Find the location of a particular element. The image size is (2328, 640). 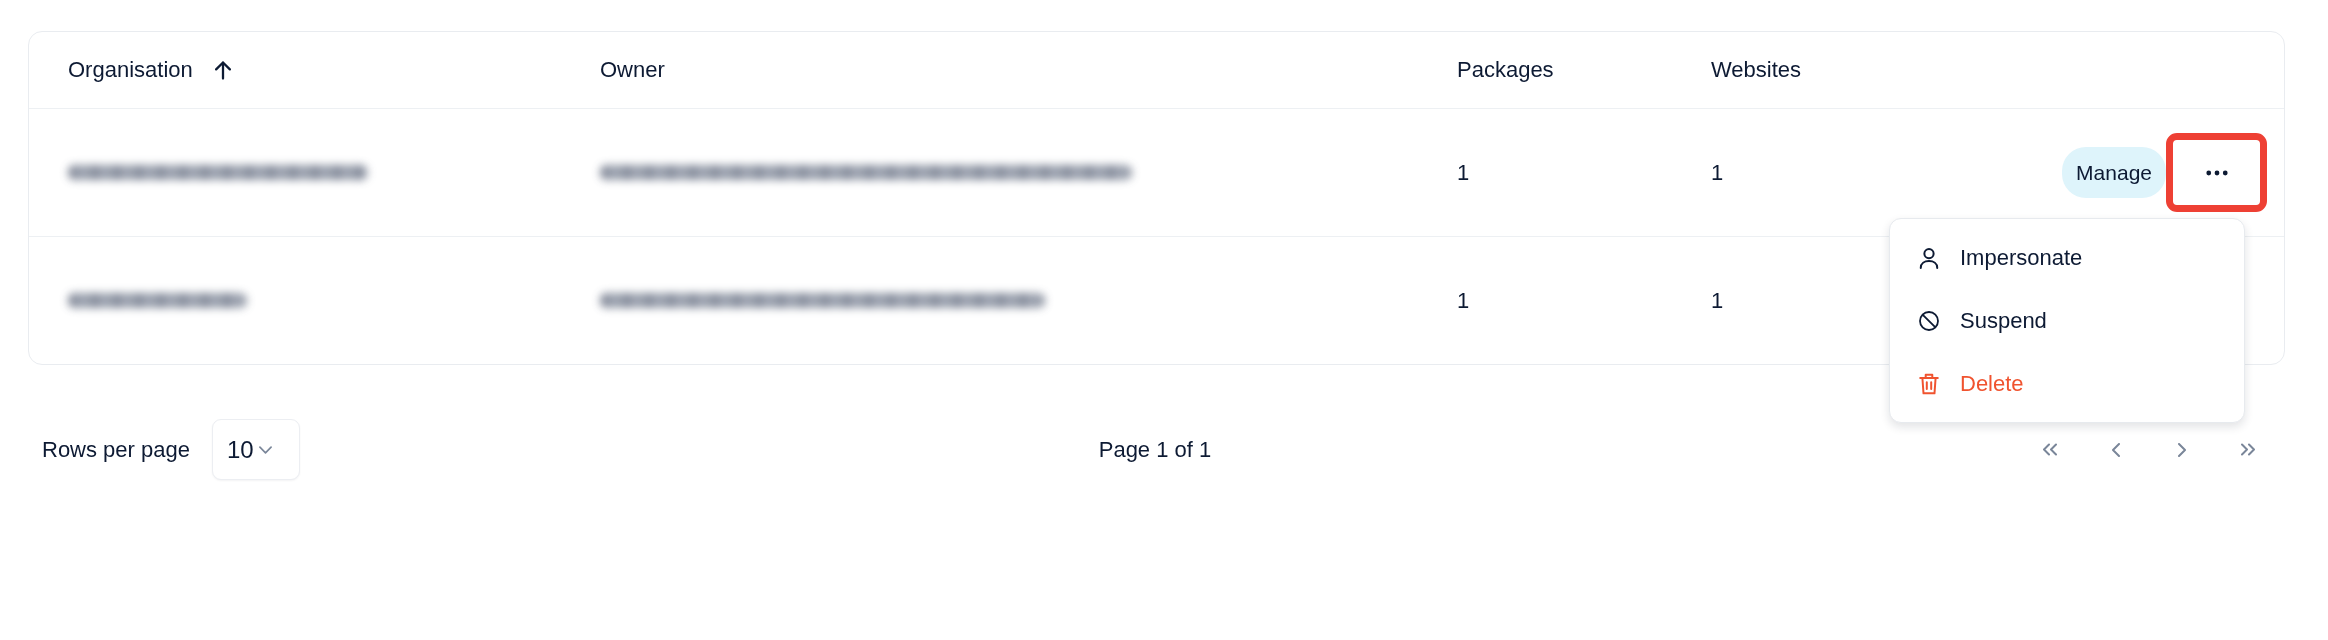

trash-icon is located at coordinates (1929, 383).